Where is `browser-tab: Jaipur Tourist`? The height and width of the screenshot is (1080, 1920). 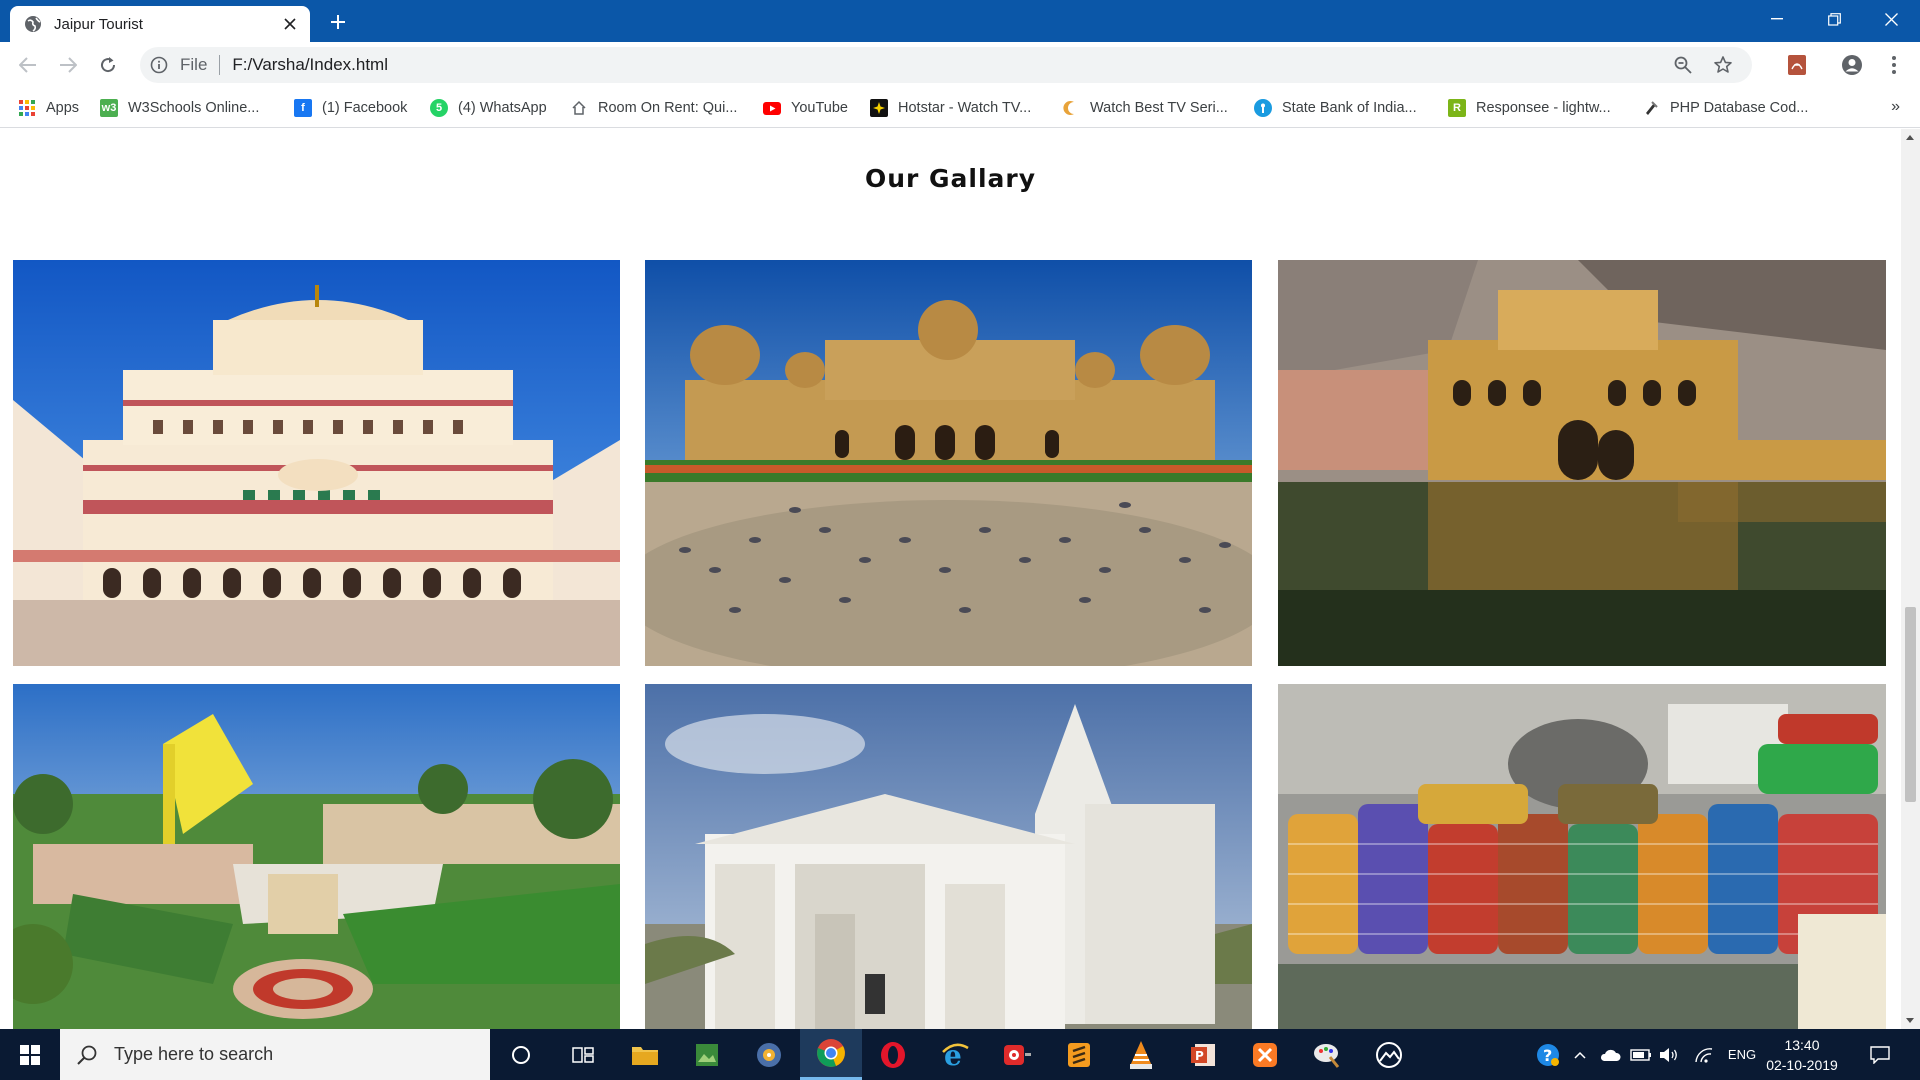
browser-tab: Jaipur Tourist is located at coordinates (160, 24).